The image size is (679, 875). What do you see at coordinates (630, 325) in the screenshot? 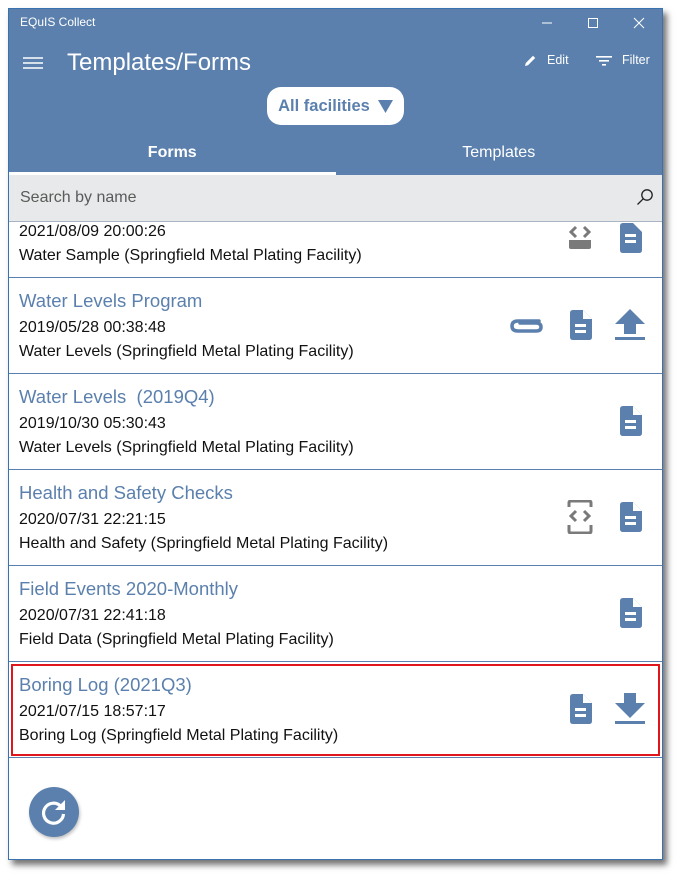
I see `upload-icon` at bounding box center [630, 325].